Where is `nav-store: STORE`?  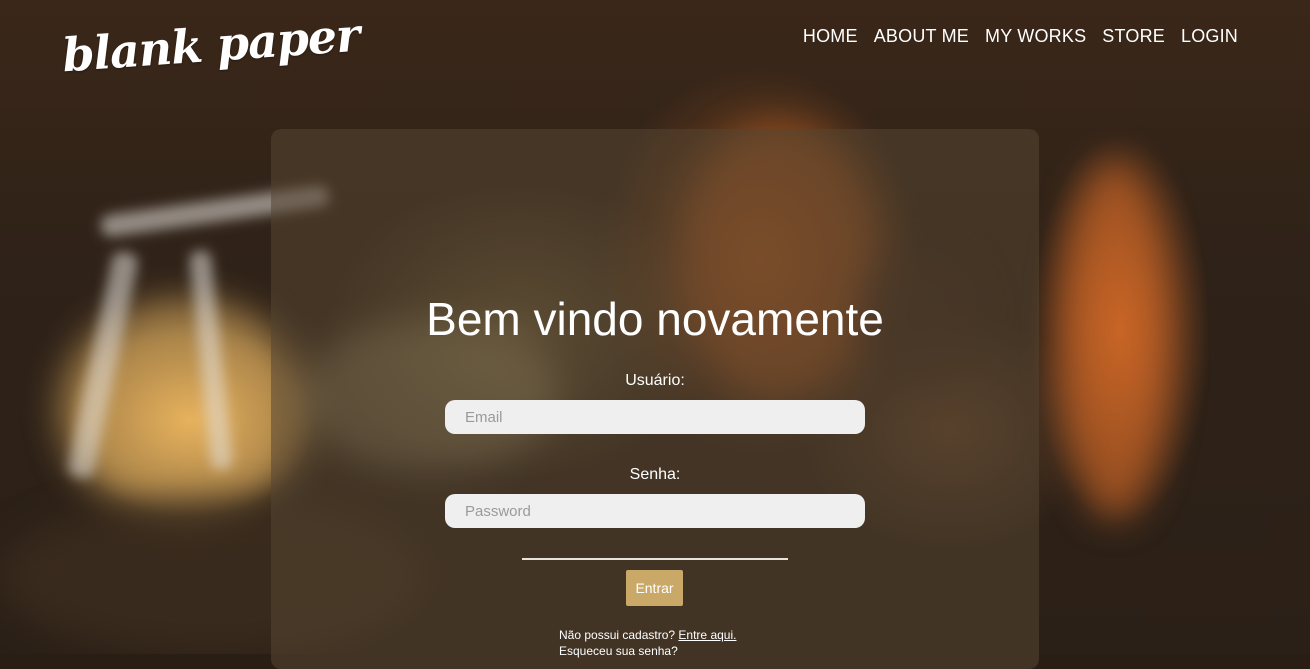
nav-store: STORE is located at coordinates (1133, 36).